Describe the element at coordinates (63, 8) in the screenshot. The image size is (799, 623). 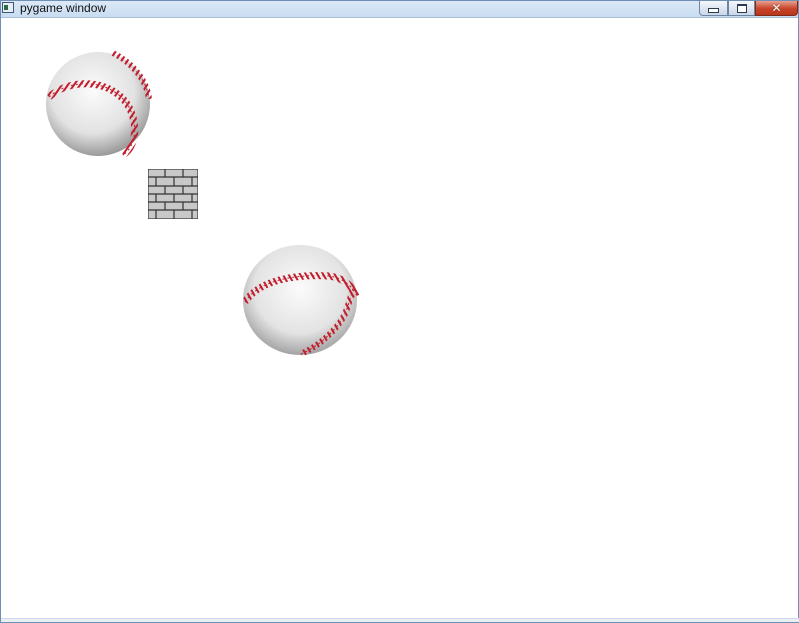
I see `window-title: pygame window` at that location.